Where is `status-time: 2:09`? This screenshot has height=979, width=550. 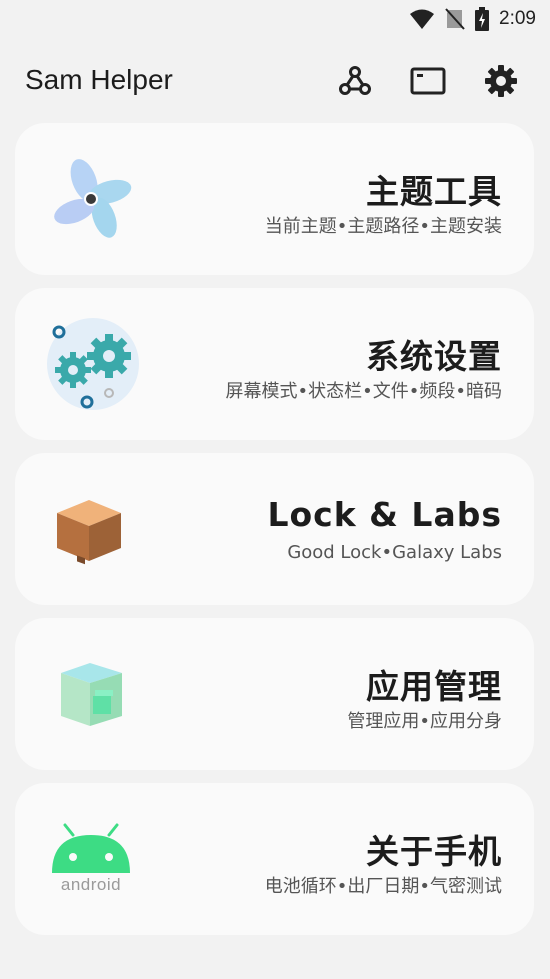 status-time: 2:09 is located at coordinates (517, 18).